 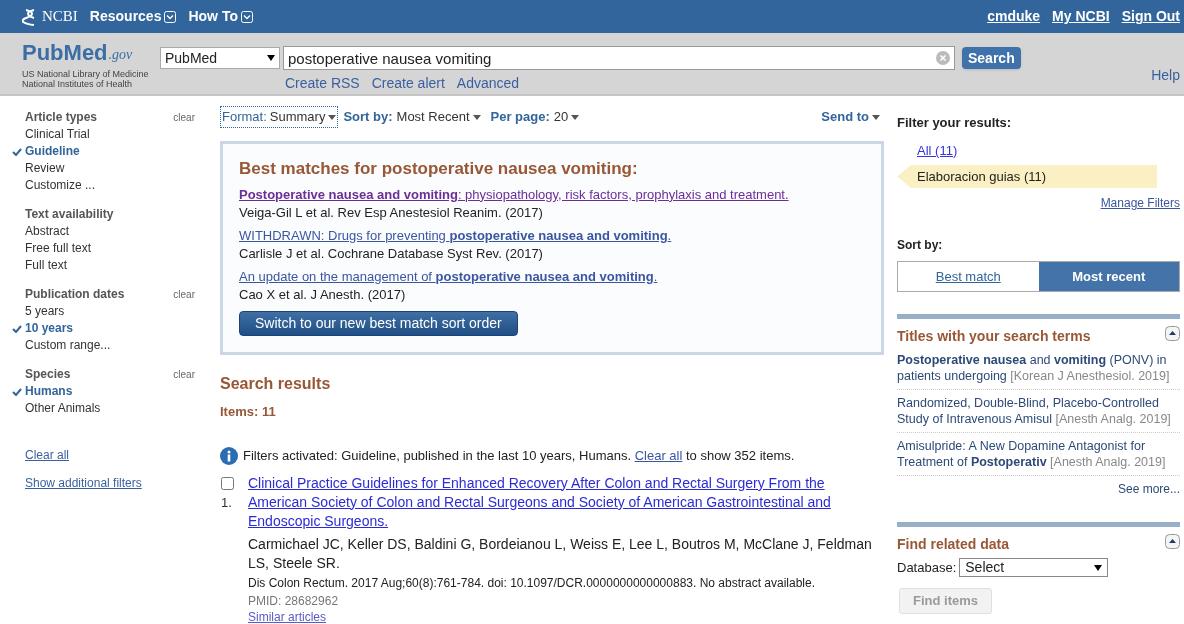 What do you see at coordinates (1108, 276) in the screenshot?
I see `sort-option: Most recent` at bounding box center [1108, 276].